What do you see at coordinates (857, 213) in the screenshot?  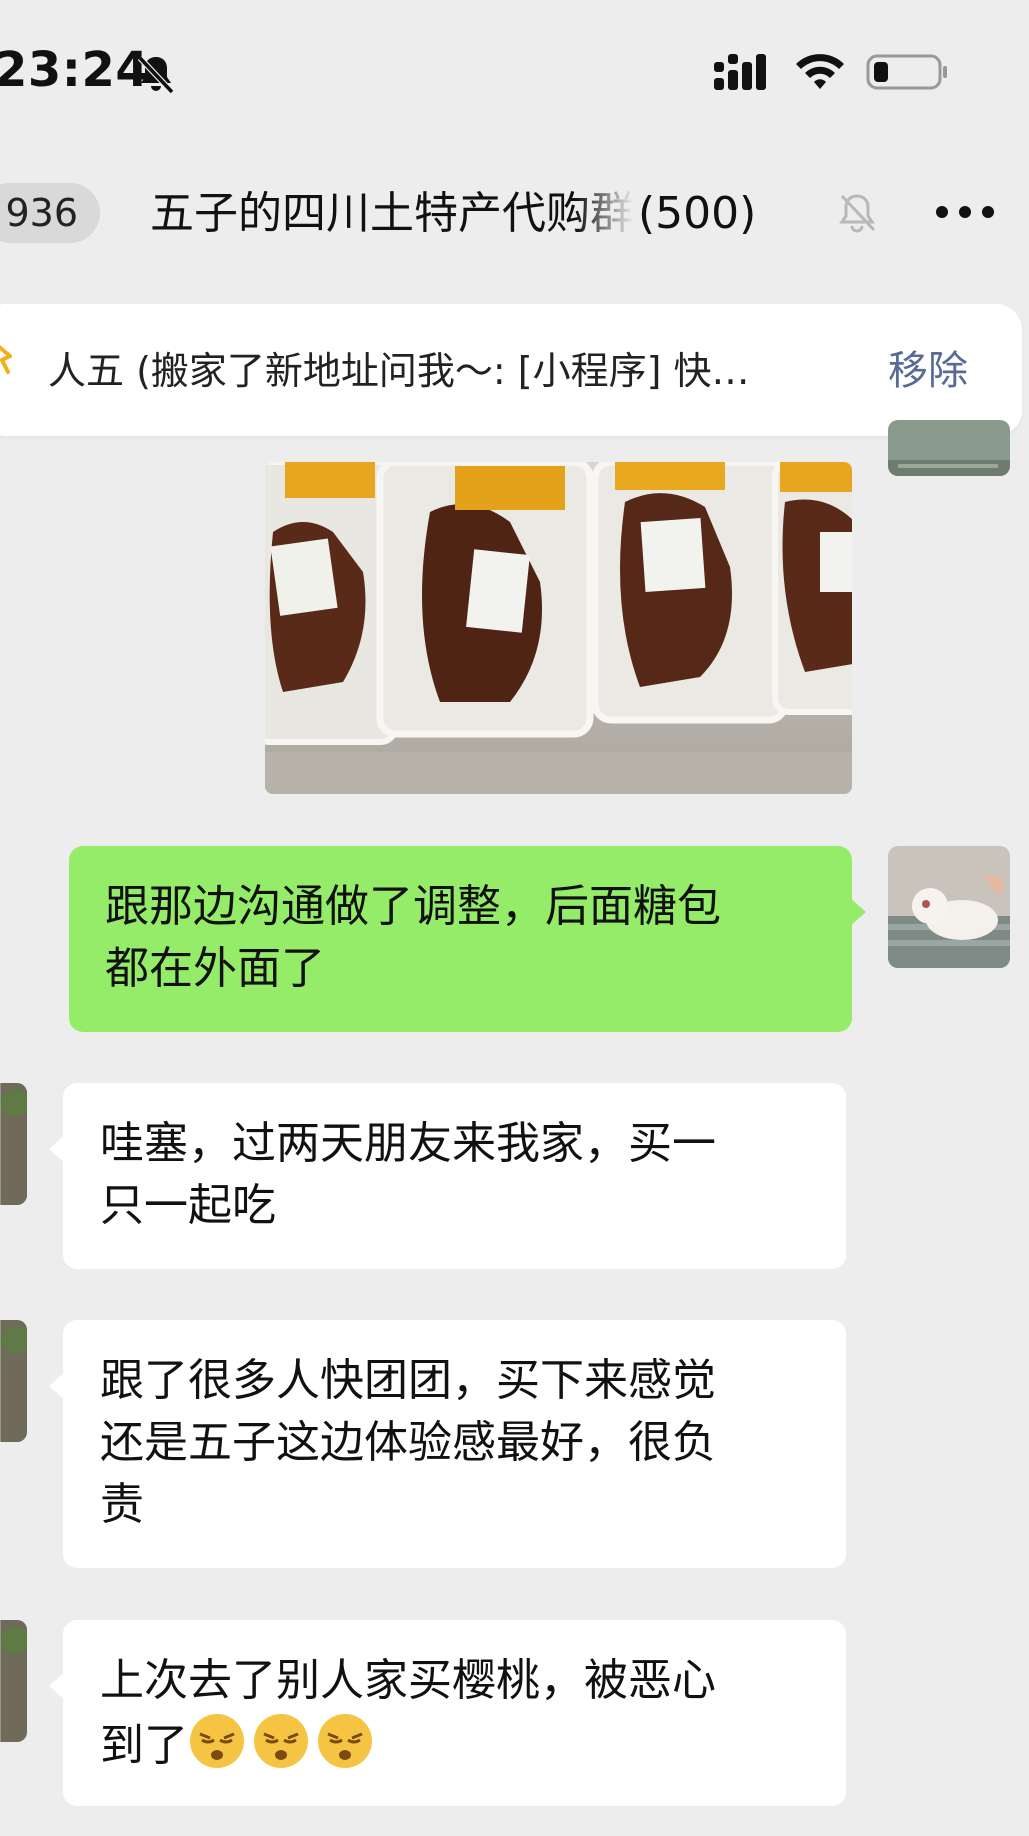 I see `mute-bell-icon` at bounding box center [857, 213].